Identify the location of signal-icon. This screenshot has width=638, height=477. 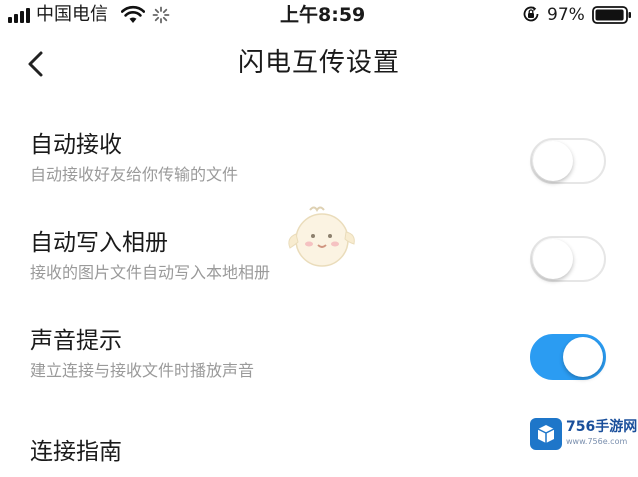
(20, 15).